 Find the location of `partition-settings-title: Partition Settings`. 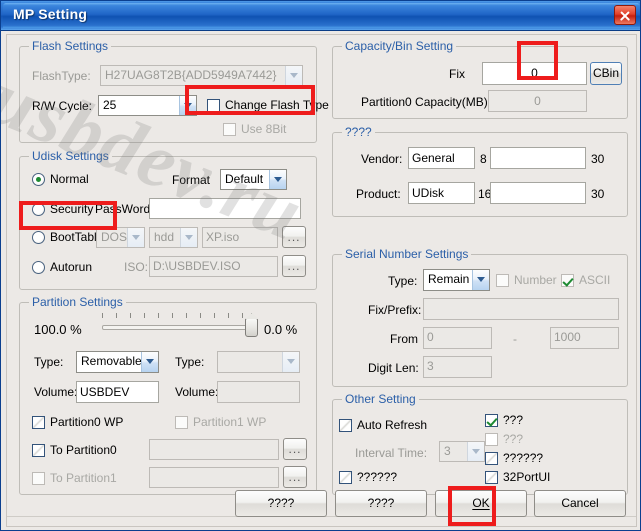

partition-settings-title: Partition Settings is located at coordinates (77, 302).